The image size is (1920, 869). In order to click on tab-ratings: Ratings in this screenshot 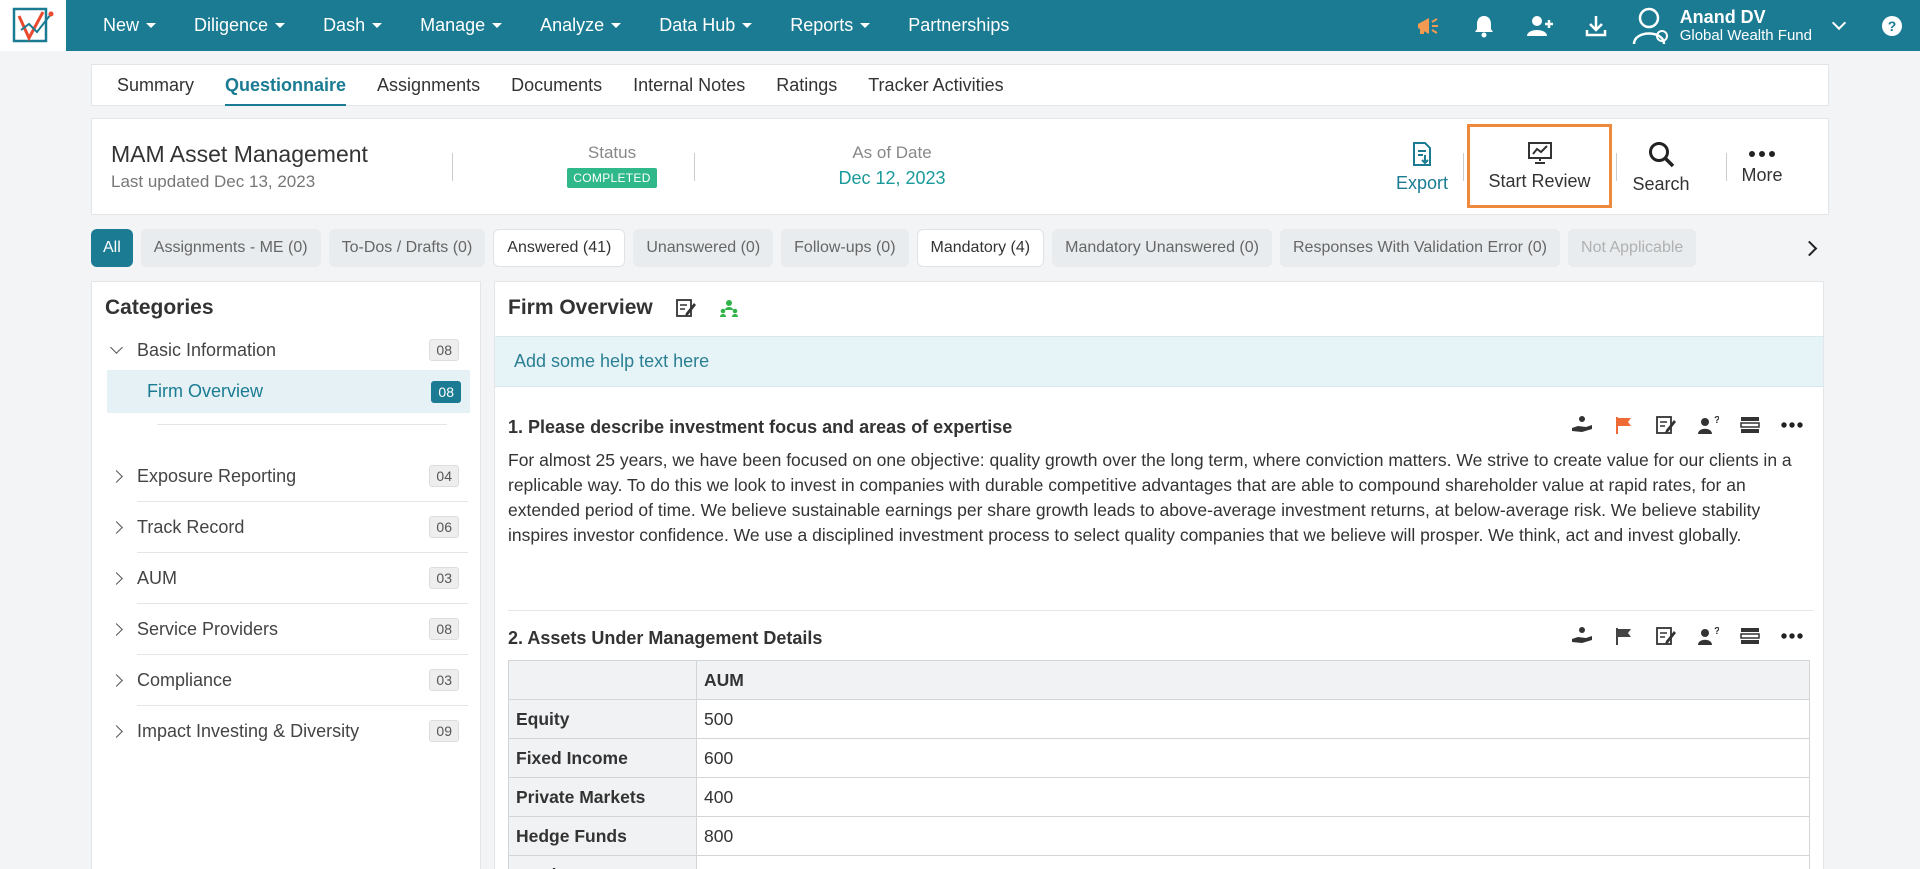, I will do `click(806, 85)`.